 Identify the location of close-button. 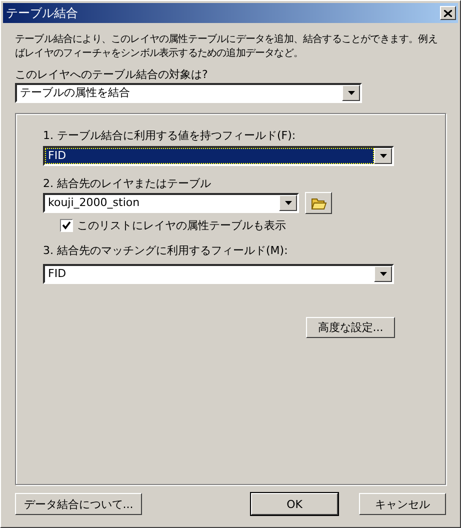
(448, 13).